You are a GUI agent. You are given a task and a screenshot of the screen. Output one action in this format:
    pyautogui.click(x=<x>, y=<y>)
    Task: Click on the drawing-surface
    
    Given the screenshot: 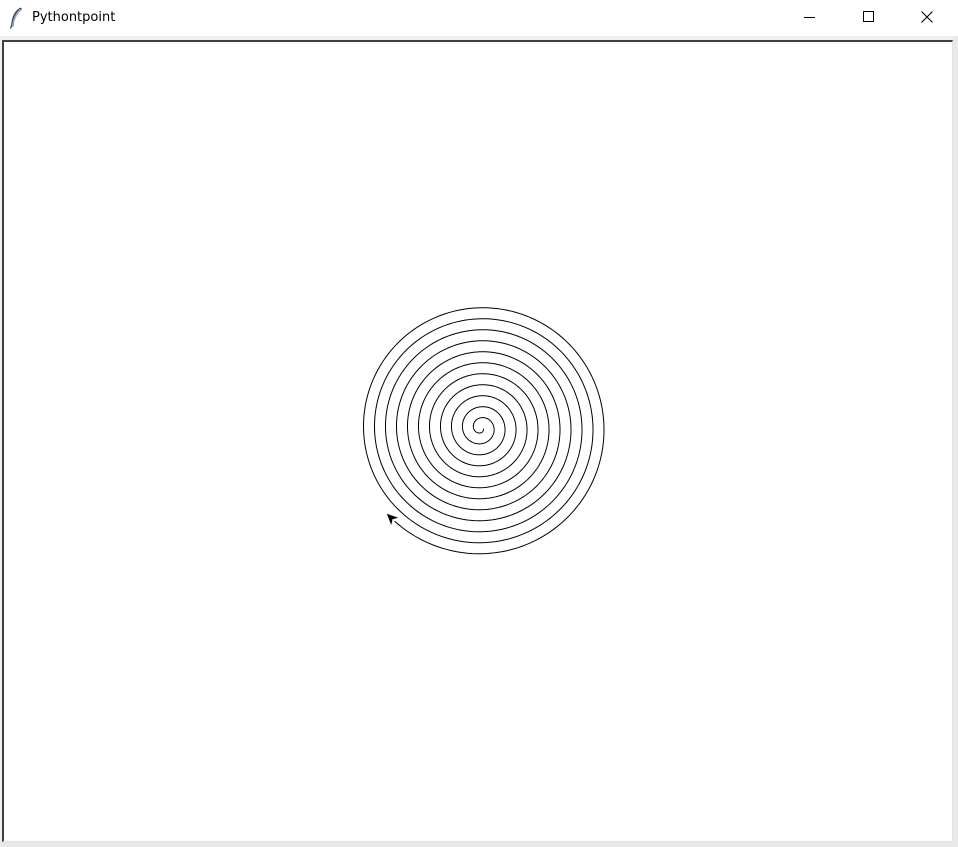 What is the action you would take?
    pyautogui.click(x=483, y=431)
    